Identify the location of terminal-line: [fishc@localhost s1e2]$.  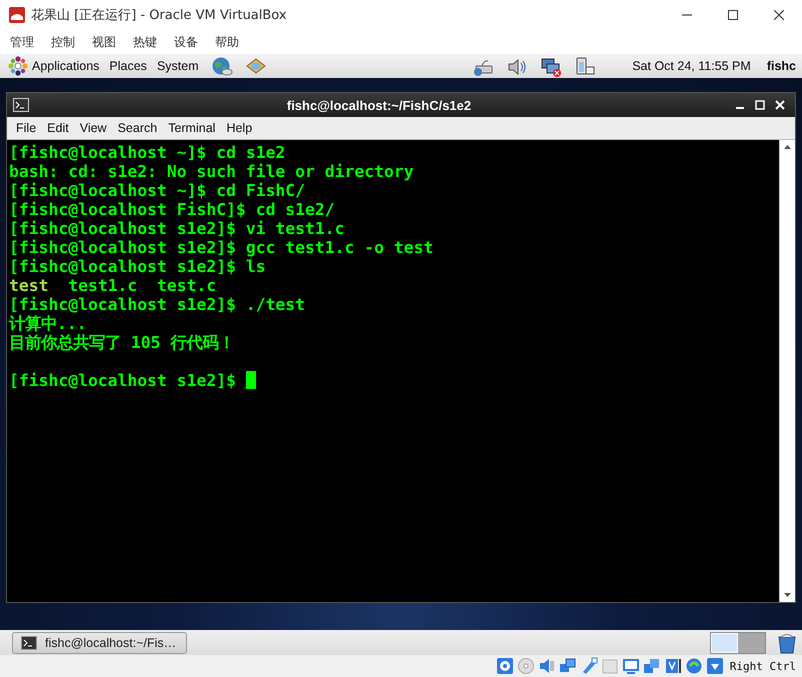
(123, 380).